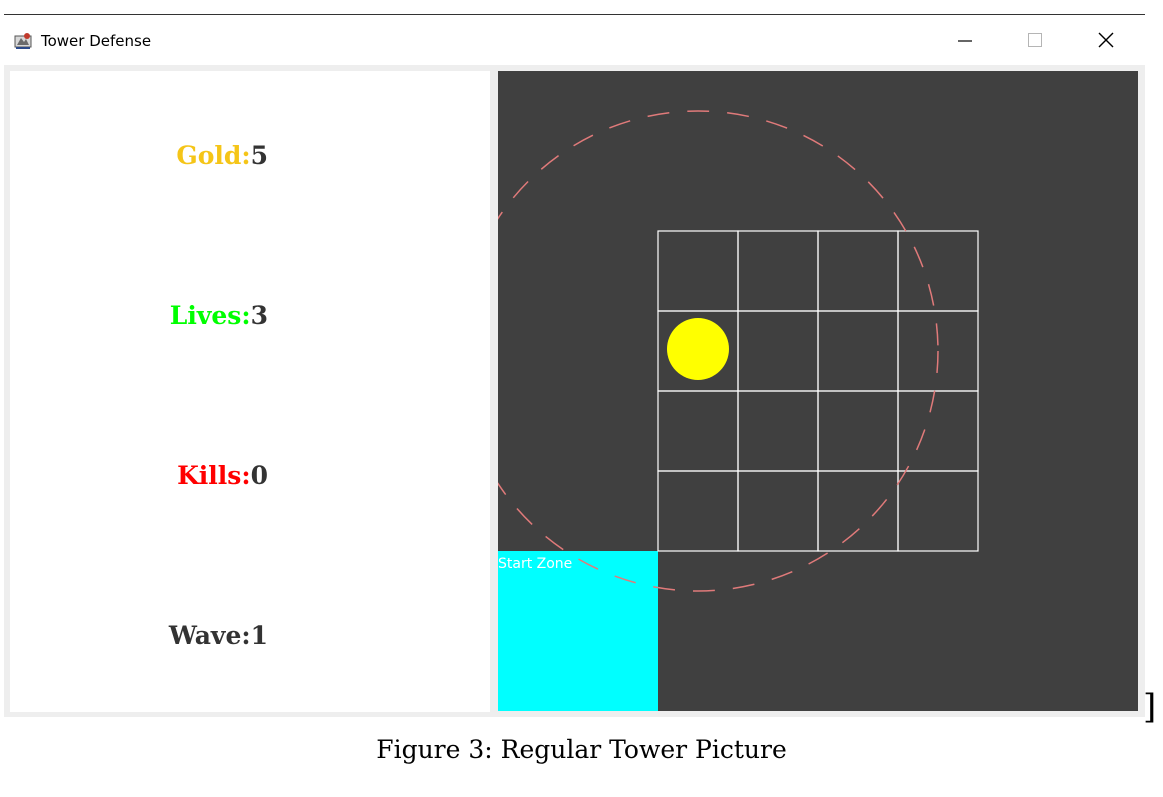  What do you see at coordinates (210, 315) in the screenshot?
I see `lives-label: Lives:` at bounding box center [210, 315].